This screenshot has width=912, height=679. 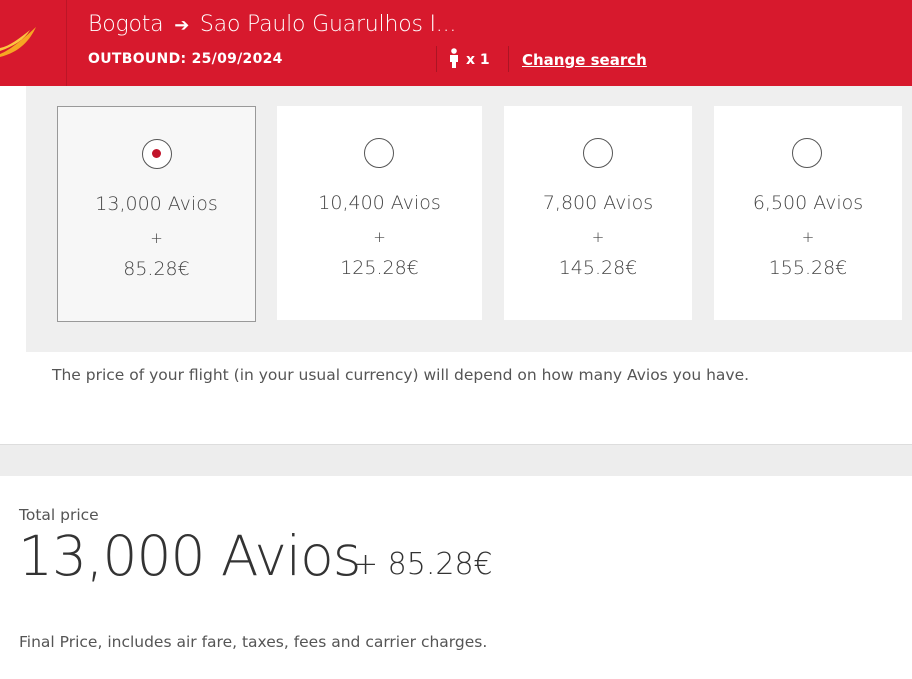 I want to click on section-divider, so click(x=456, y=460).